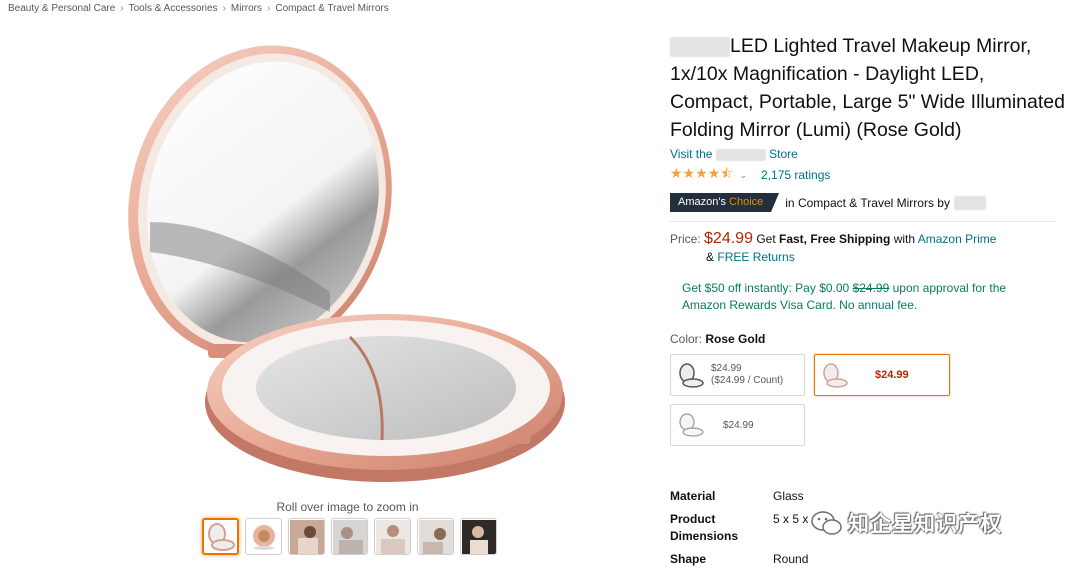 This screenshot has height=572, width=1080. I want to click on returns-ampersand: &, so click(710, 257).